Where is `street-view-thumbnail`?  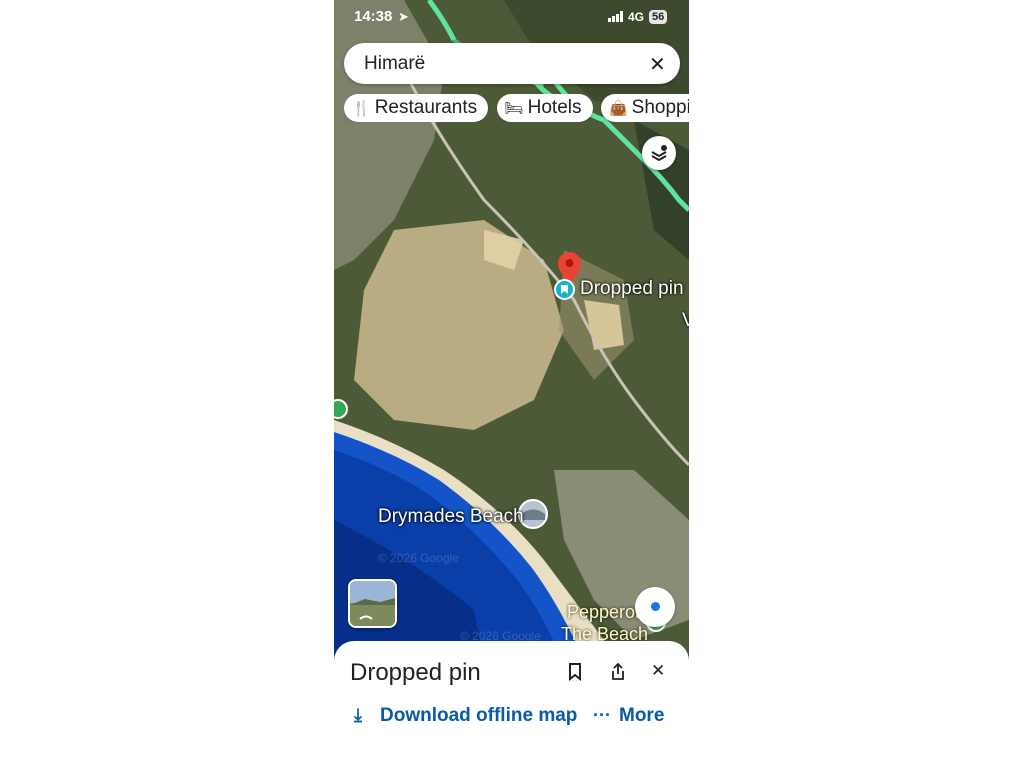 street-view-thumbnail is located at coordinates (372, 603).